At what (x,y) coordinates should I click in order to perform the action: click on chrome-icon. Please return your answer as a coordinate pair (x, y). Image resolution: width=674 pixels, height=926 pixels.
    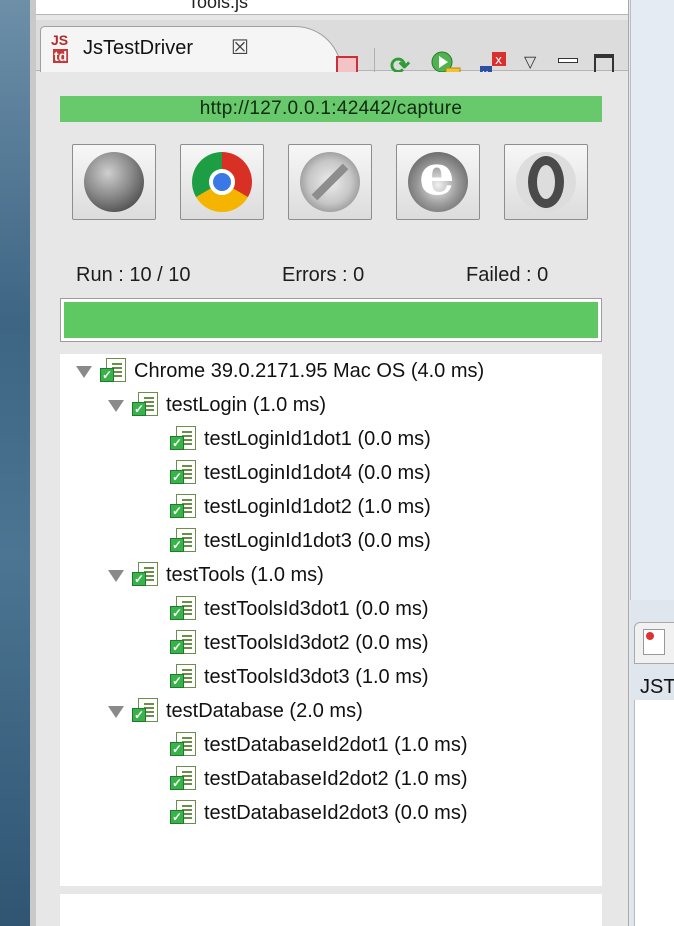
    Looking at the image, I should click on (222, 182).